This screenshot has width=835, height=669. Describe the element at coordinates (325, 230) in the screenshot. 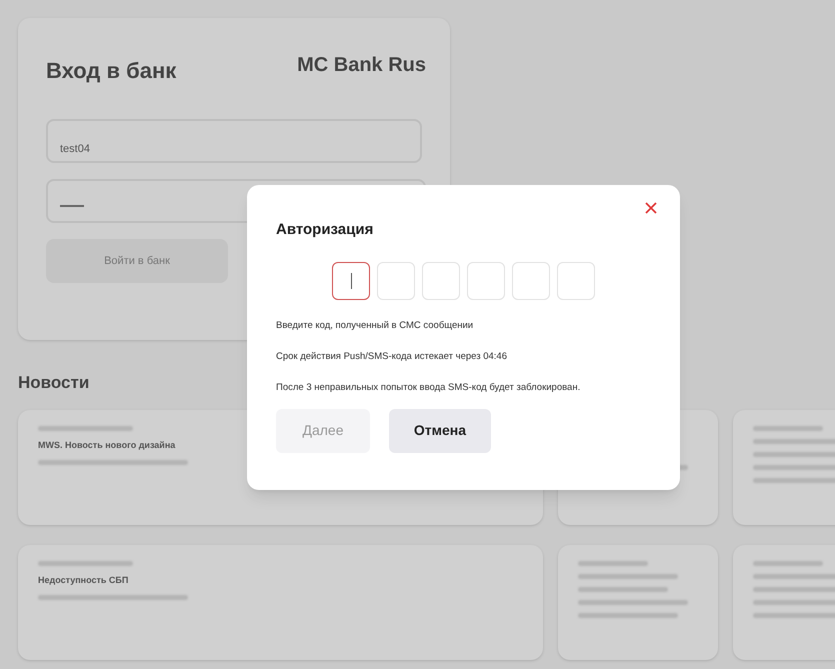

I see `dialog-title: Авторизация` at that location.